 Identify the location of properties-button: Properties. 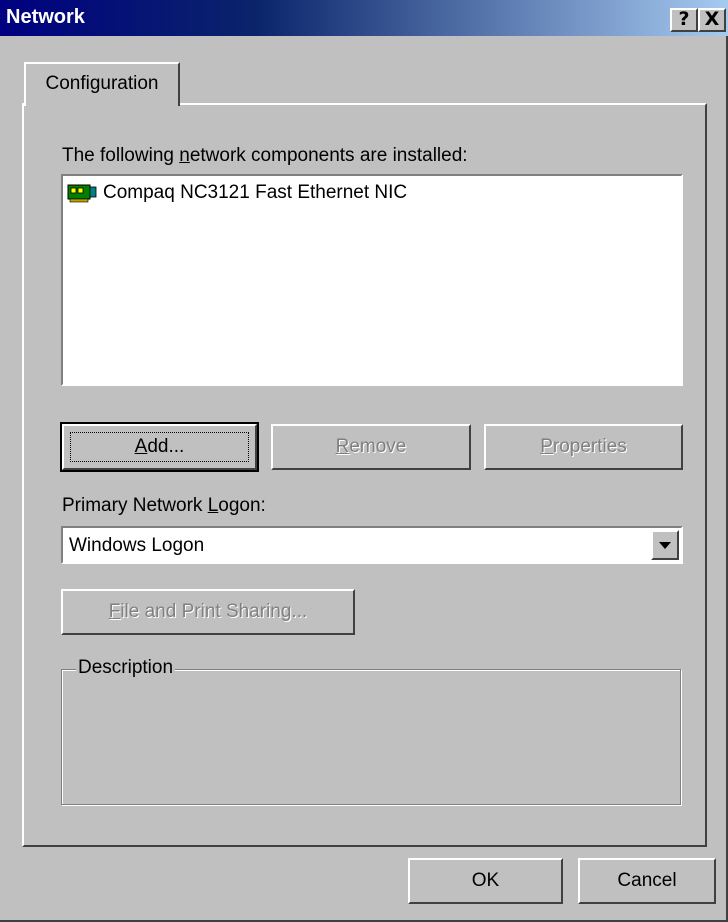
(583, 447).